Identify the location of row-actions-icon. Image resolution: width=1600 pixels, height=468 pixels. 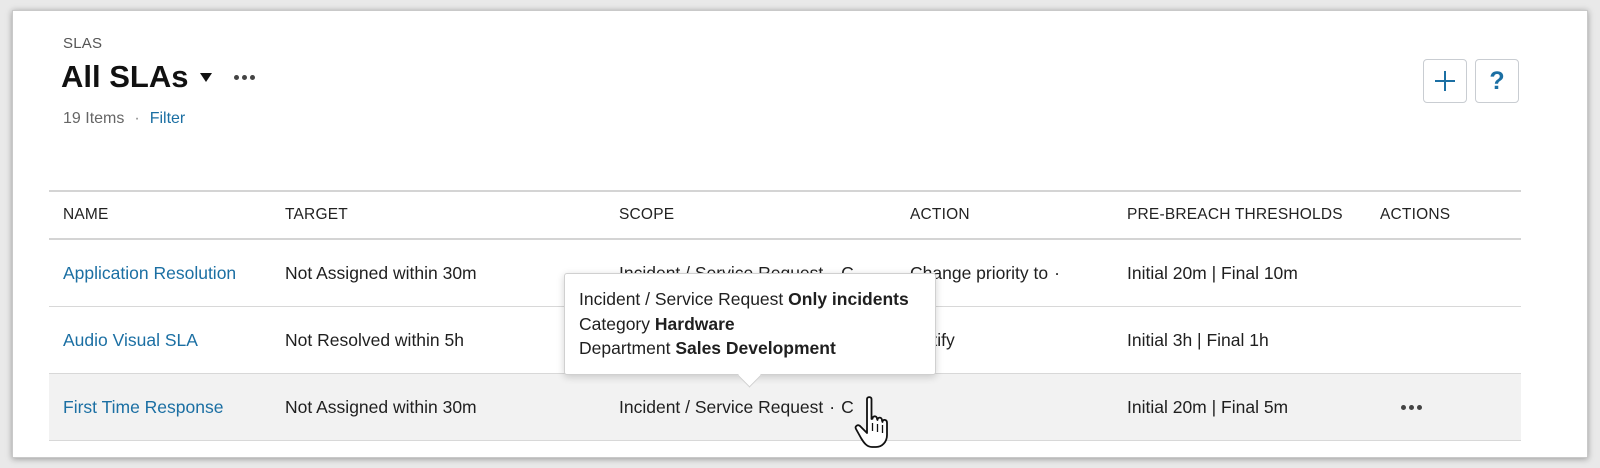
(1411, 407).